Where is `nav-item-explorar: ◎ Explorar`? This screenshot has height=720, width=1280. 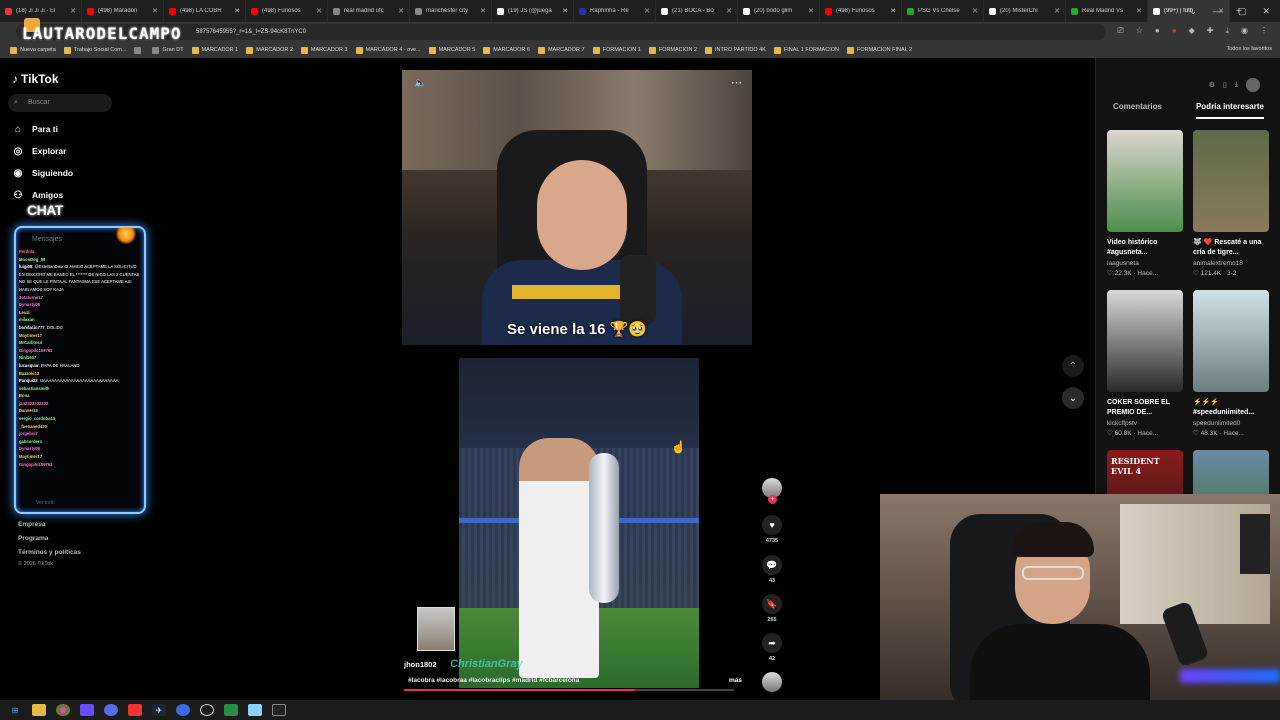 nav-item-explorar: ◎ Explorar is located at coordinates (39, 151).